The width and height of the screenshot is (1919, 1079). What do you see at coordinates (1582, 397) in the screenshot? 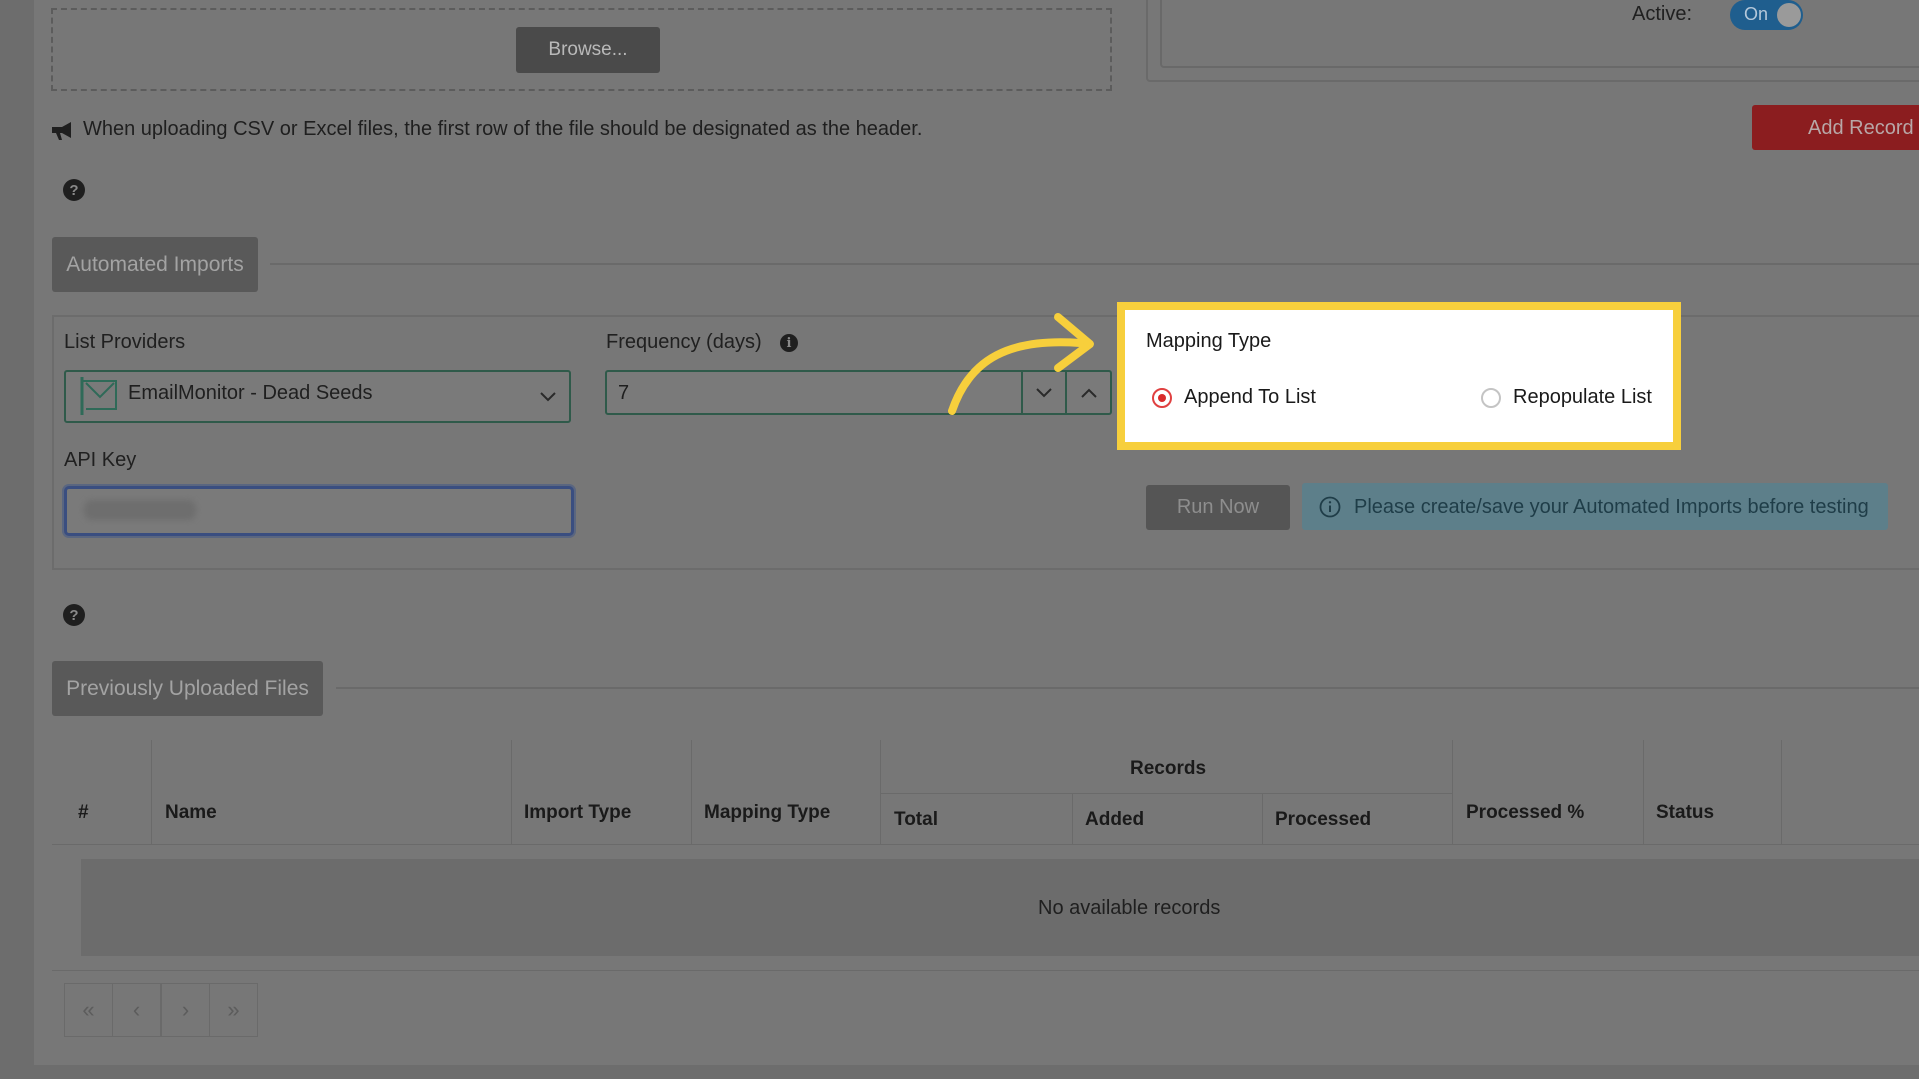
I see `repopulate-list-label: Repopulate List` at bounding box center [1582, 397].